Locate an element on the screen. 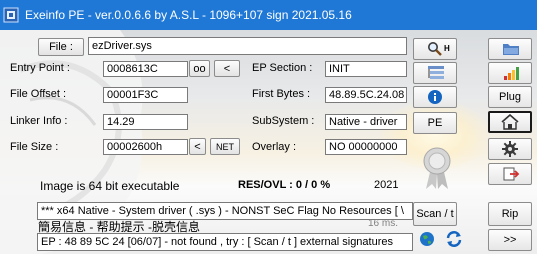  rip-button: Rip is located at coordinates (510, 214).